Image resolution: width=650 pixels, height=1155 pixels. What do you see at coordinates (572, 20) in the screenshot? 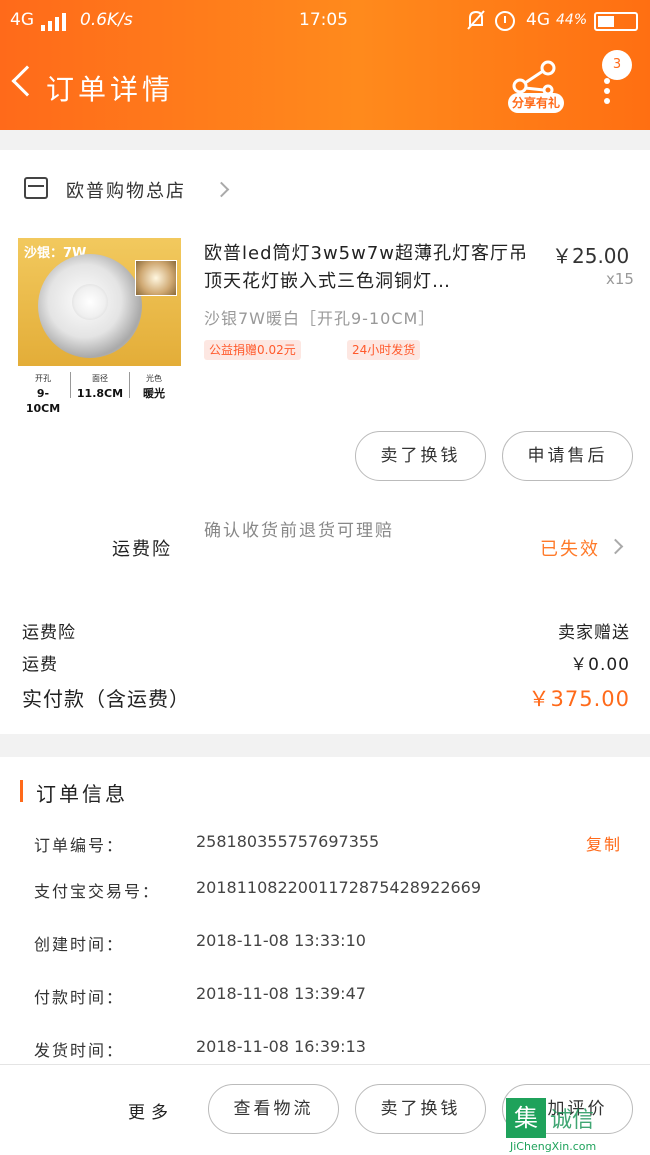
I see `battery-percent: 44%` at bounding box center [572, 20].